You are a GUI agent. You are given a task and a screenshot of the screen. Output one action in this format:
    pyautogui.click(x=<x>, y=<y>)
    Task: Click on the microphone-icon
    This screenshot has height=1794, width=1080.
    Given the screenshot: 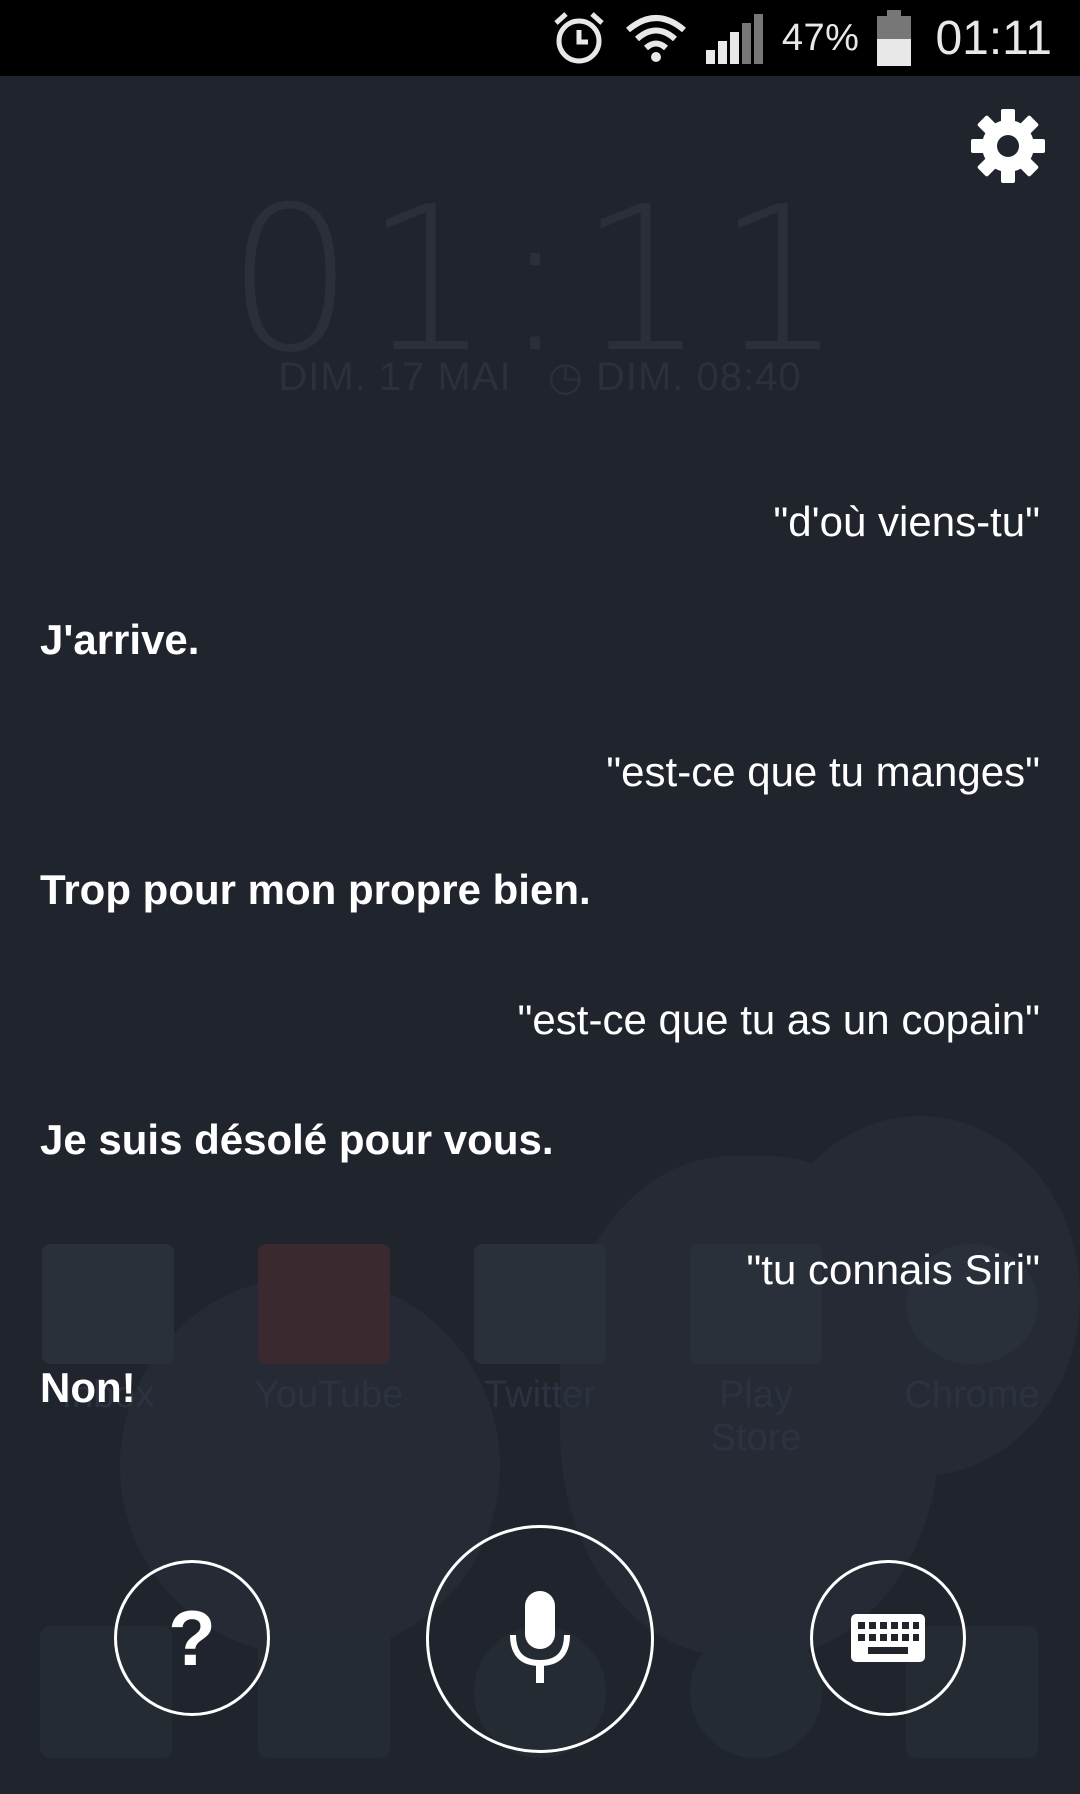 What is the action you would take?
    pyautogui.click(x=540, y=1637)
    